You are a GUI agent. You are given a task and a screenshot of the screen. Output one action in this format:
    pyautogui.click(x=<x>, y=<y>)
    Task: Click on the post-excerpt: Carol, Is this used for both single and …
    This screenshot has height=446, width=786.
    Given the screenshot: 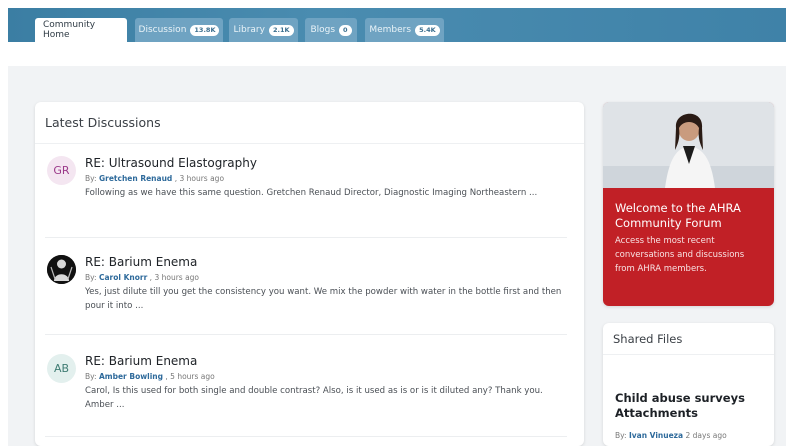 What is the action you would take?
    pyautogui.click(x=314, y=398)
    